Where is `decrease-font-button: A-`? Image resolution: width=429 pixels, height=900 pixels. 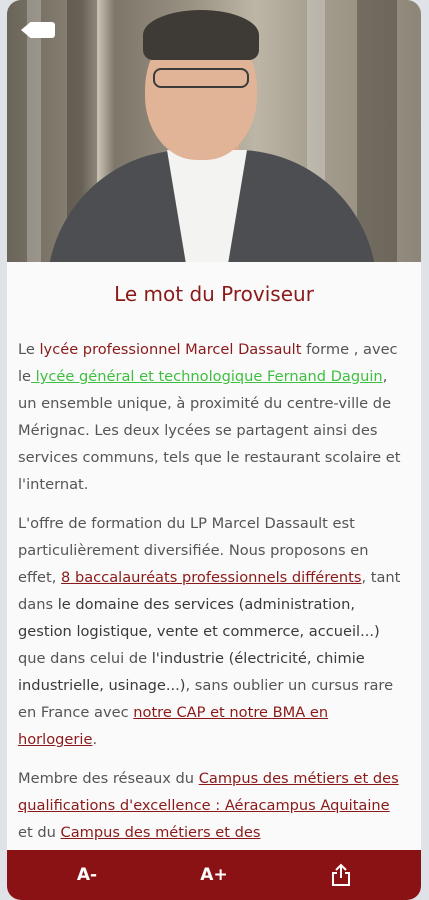 decrease-font-button: A- is located at coordinates (87, 875).